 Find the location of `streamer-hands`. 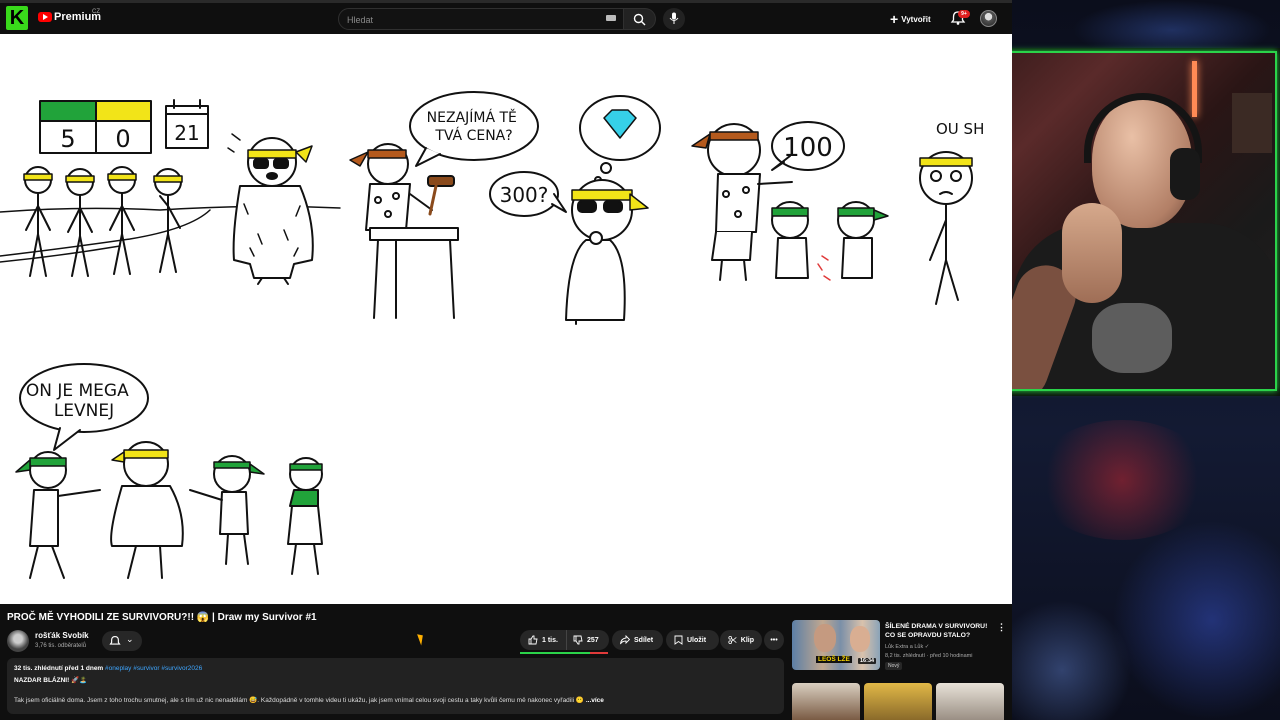

streamer-hands is located at coordinates (1092, 253).